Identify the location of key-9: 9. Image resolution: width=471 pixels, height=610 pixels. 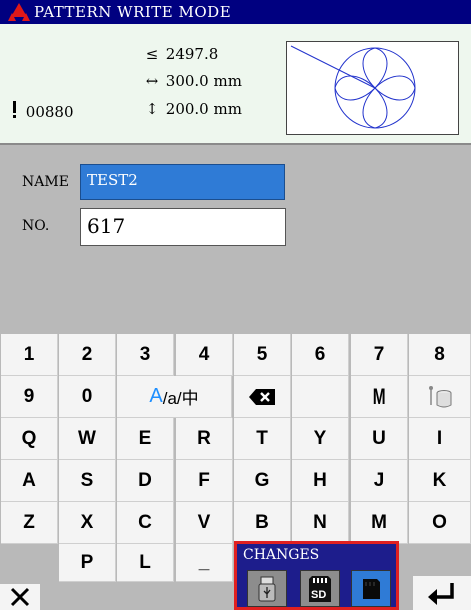
(29, 397).